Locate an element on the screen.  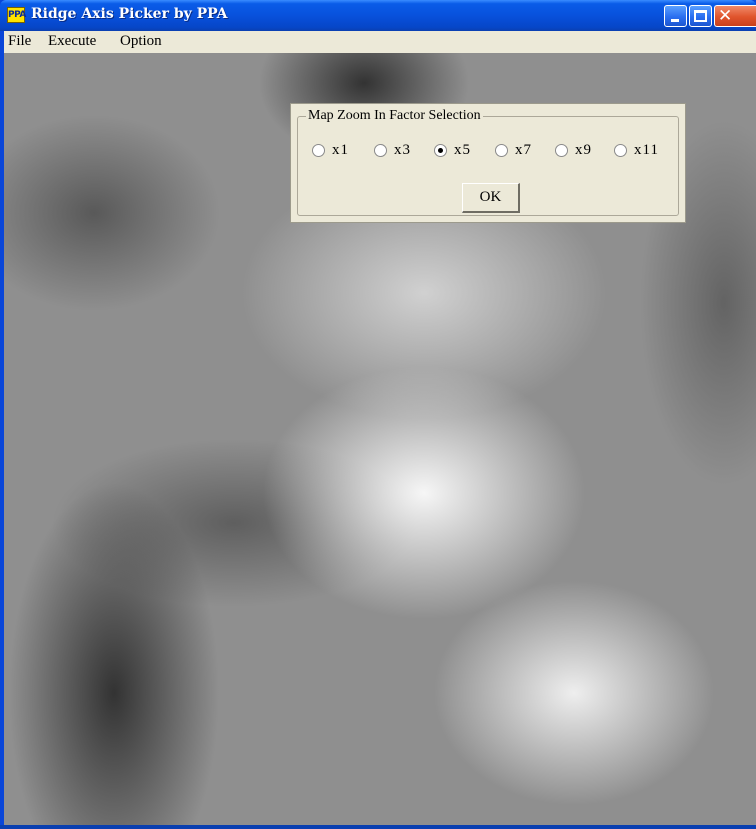
ok-button: OK is located at coordinates (491, 198).